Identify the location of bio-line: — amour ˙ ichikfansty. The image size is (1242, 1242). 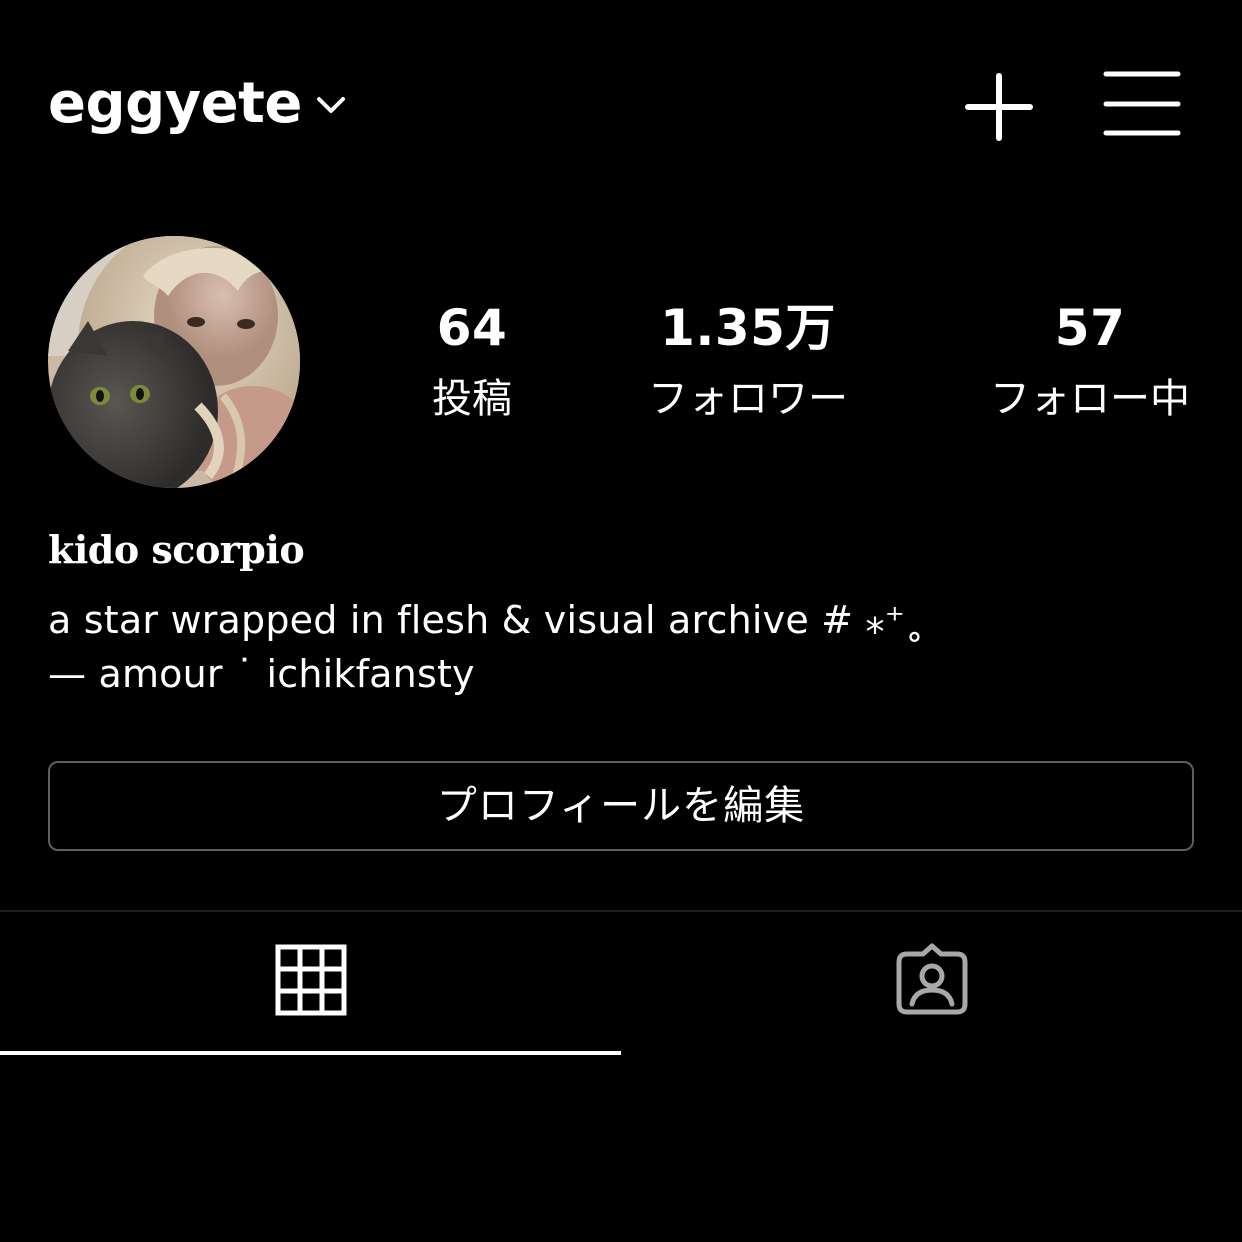
(261, 674).